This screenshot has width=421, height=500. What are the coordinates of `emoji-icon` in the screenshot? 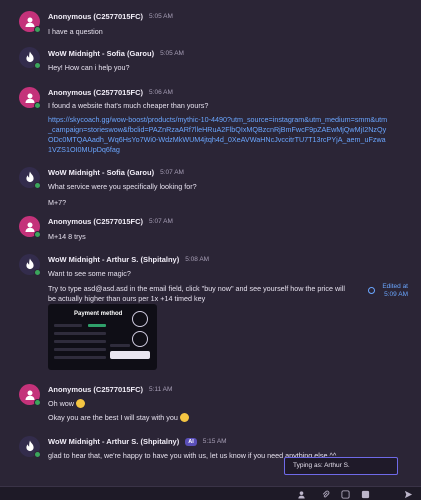 It's located at (345, 494).